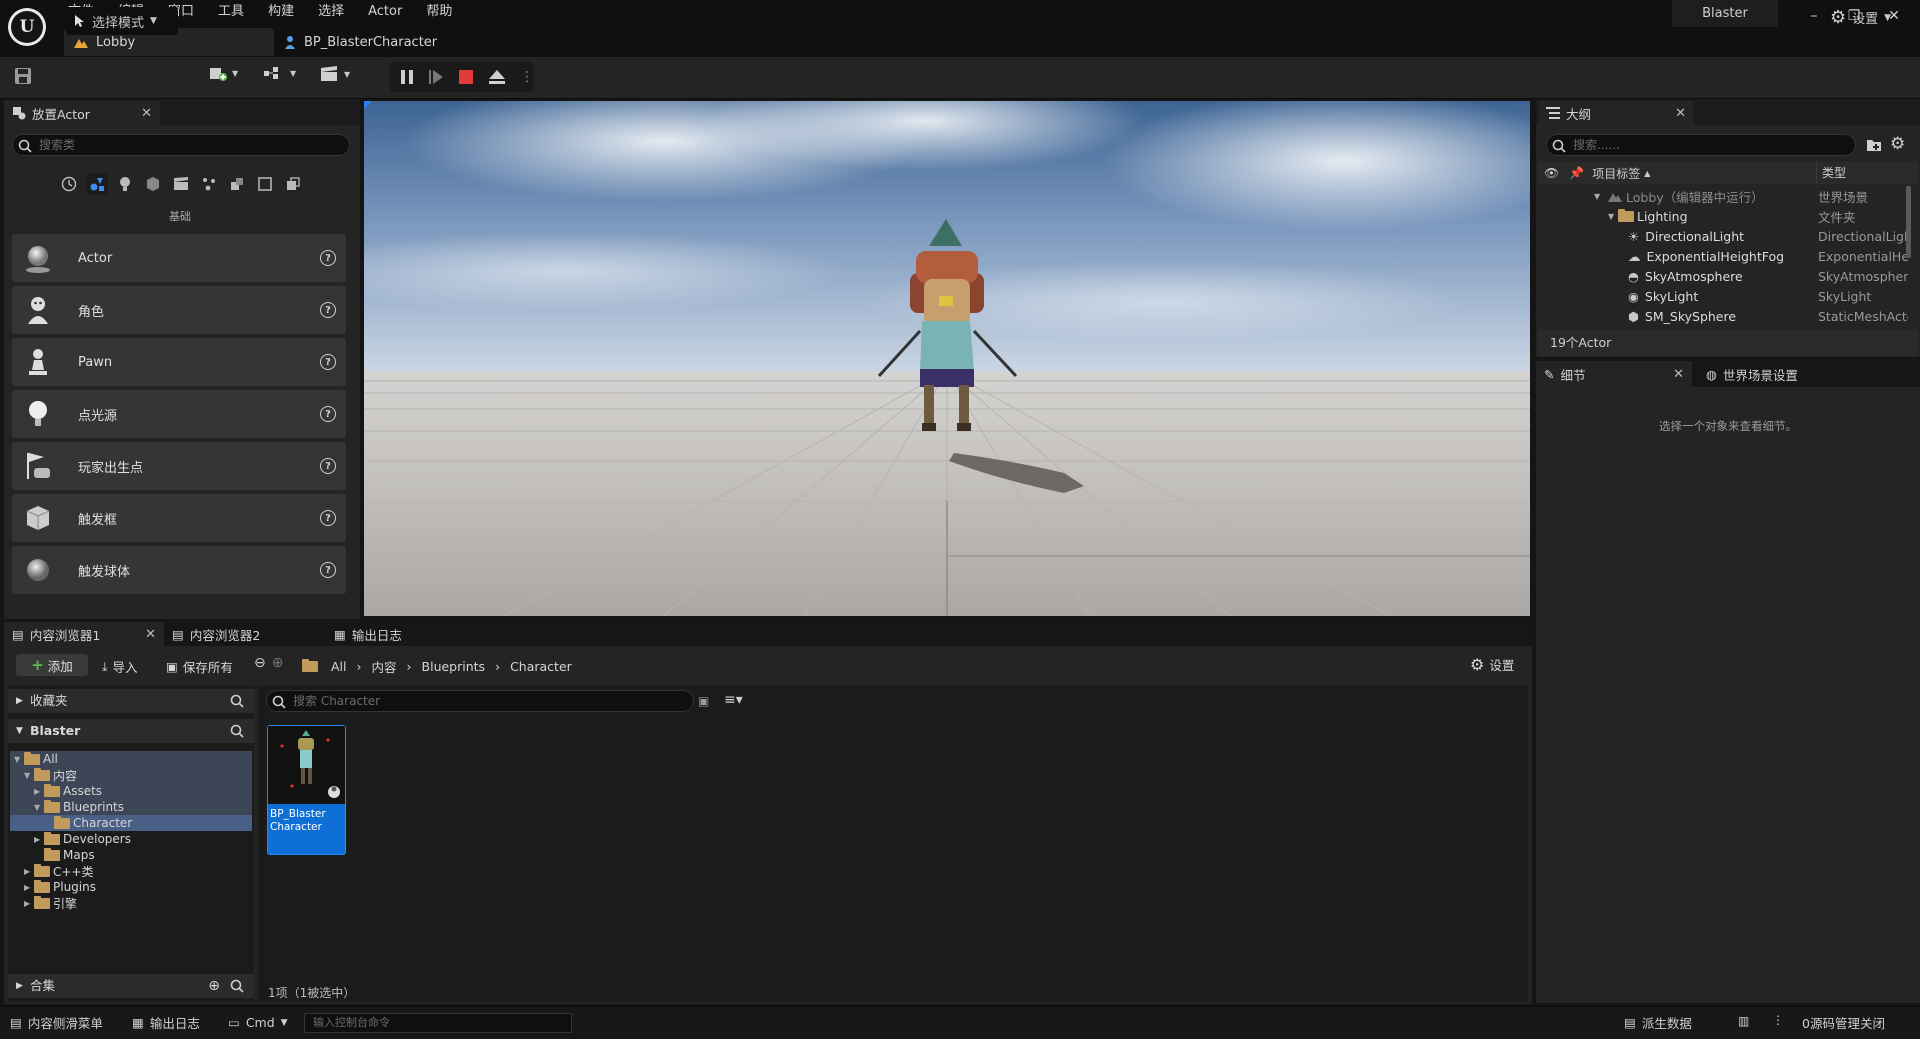 This screenshot has width=1920, height=1039. Describe the element at coordinates (258, 1022) in the screenshot. I see `cmd-dropdown: ▭ Cmd ▼` at that location.